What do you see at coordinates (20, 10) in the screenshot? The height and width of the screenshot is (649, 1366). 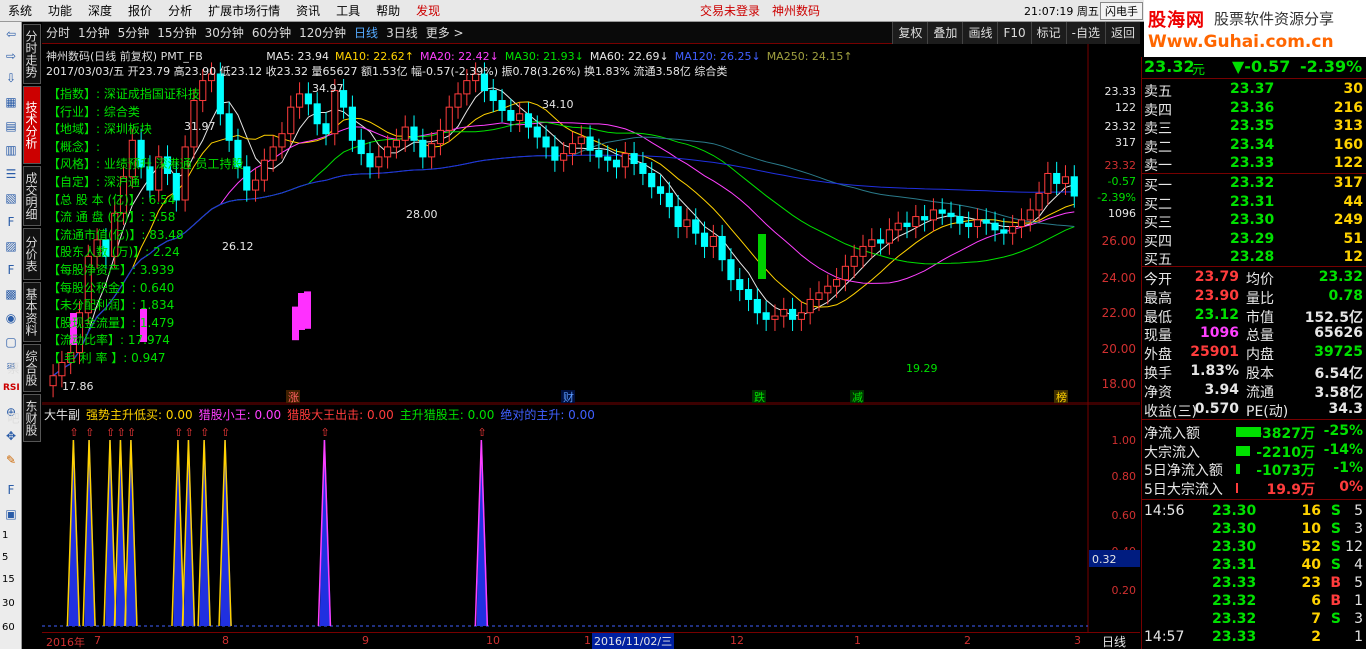 I see `menu-system: 系统` at bounding box center [20, 10].